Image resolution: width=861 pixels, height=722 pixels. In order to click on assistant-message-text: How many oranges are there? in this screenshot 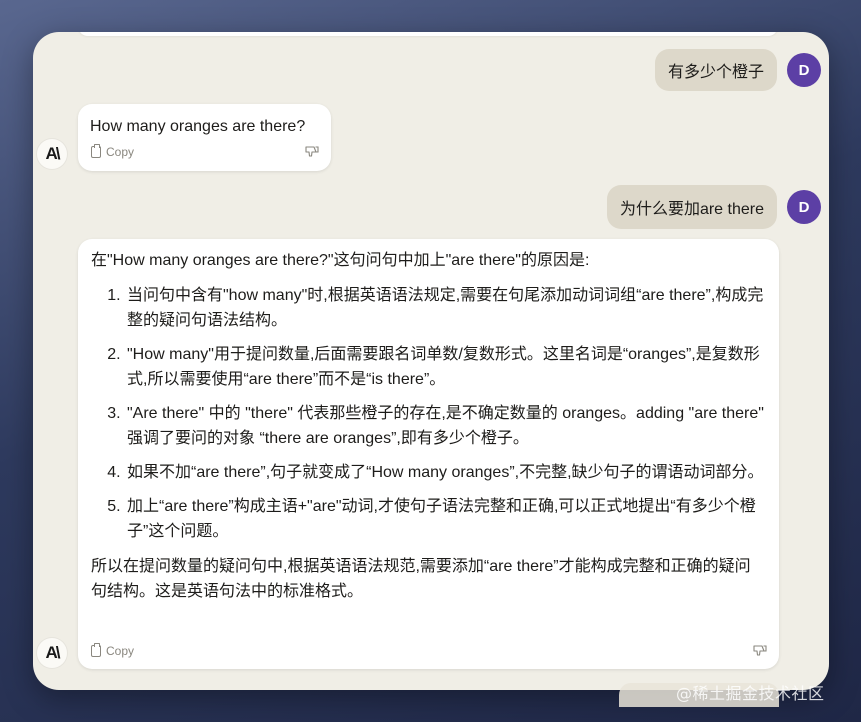, I will do `click(198, 126)`.